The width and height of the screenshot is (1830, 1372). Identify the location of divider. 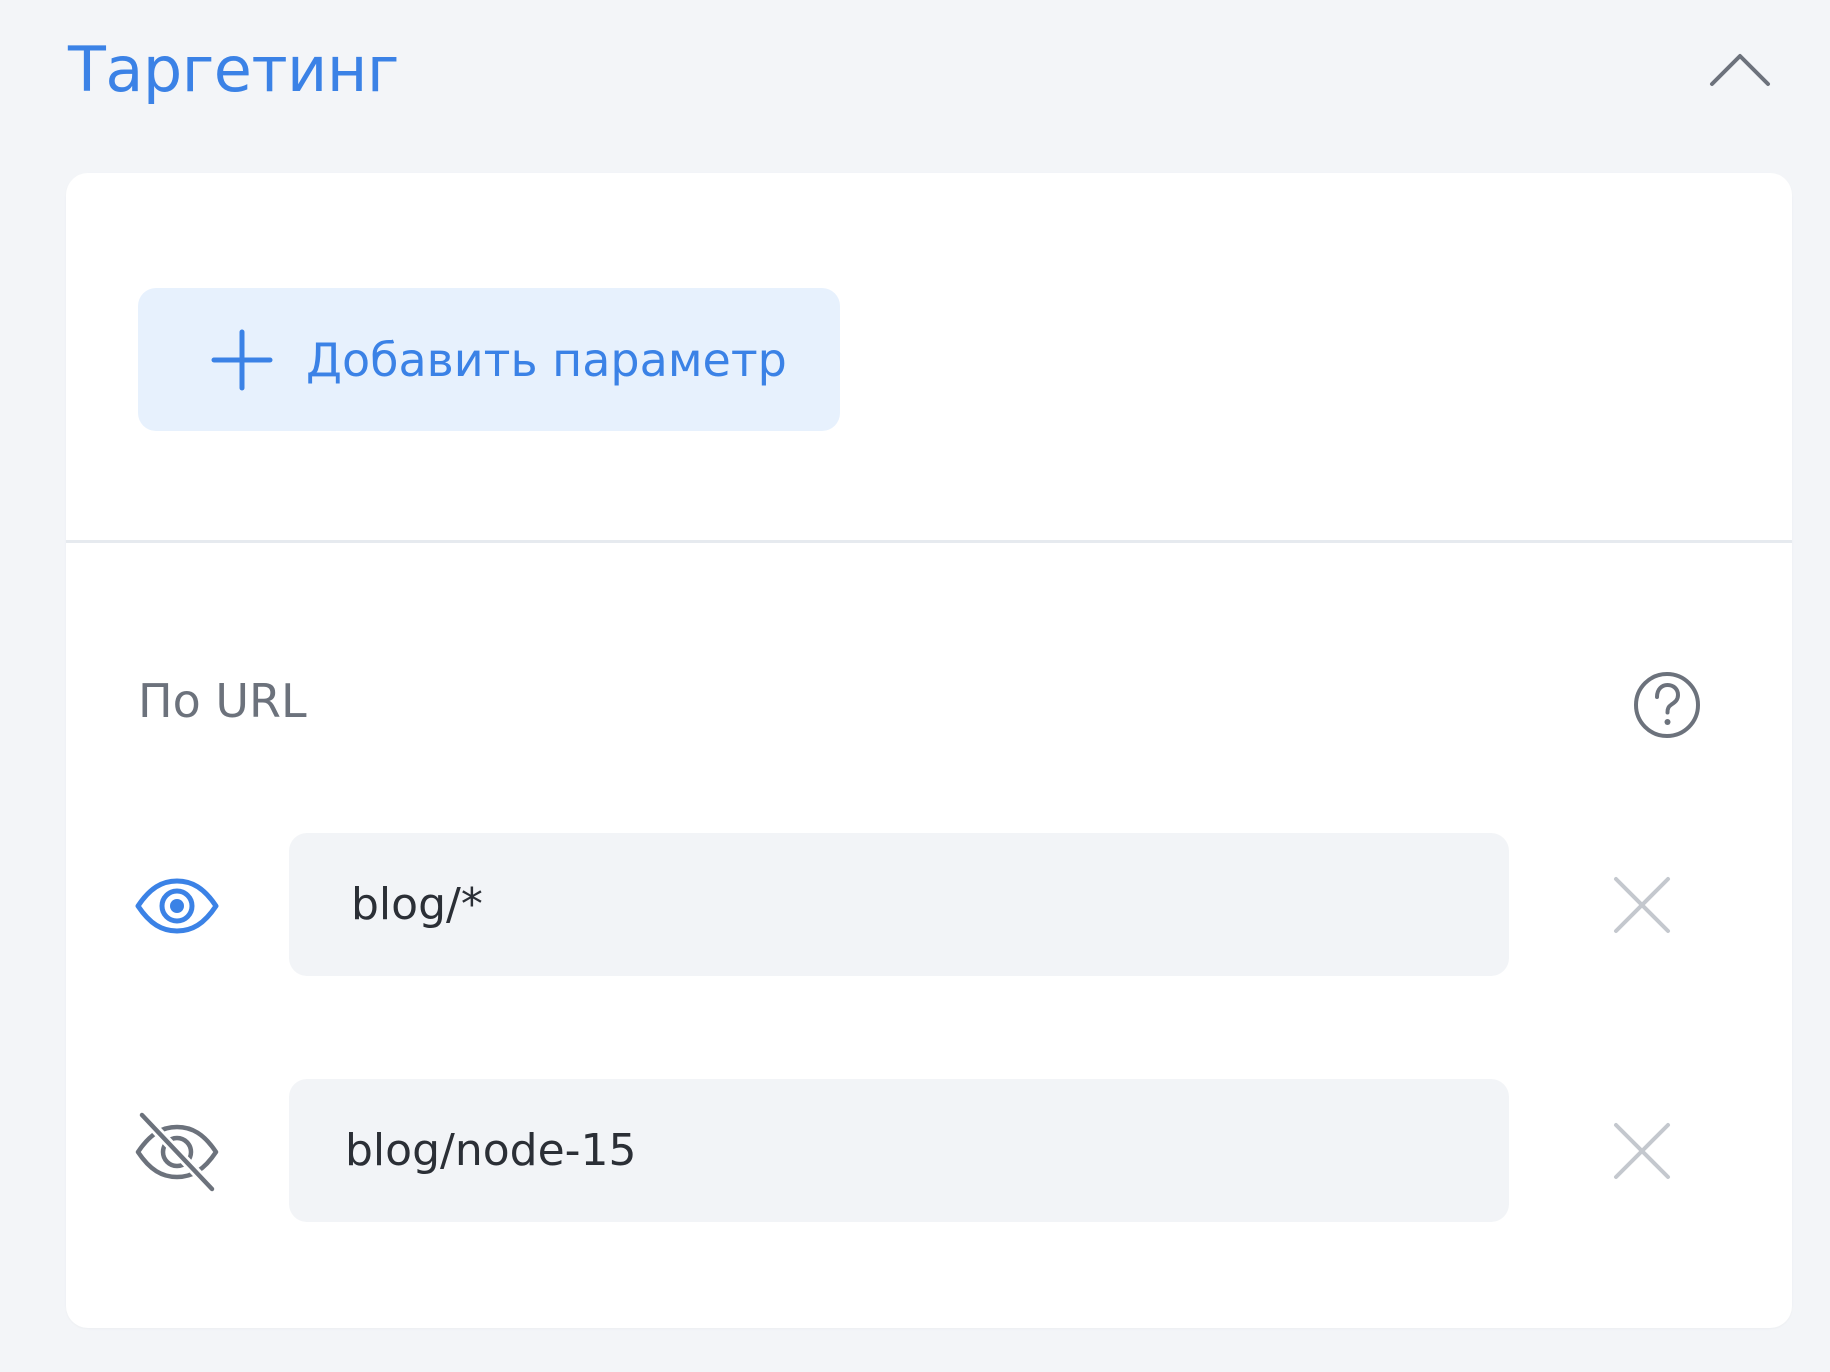
(929, 541).